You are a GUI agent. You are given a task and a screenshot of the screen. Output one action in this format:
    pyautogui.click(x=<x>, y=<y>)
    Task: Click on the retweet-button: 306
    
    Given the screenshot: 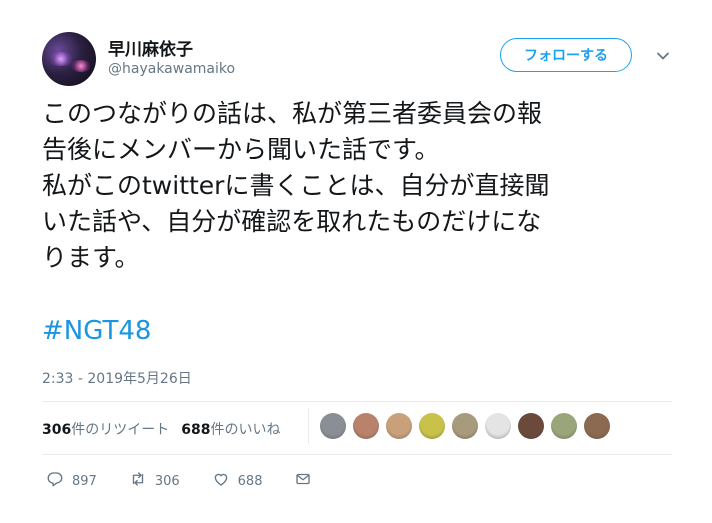 What is the action you would take?
    pyautogui.click(x=154, y=481)
    